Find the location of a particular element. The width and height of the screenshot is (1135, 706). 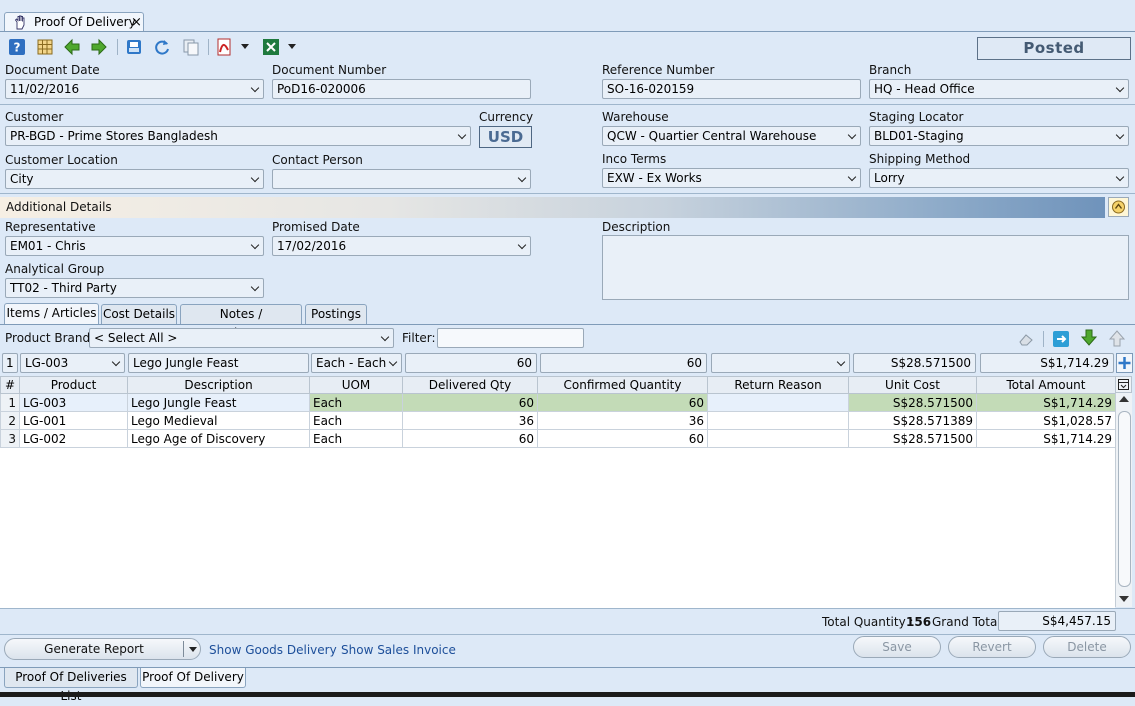

collapse-icon is located at coordinates (1118, 207).